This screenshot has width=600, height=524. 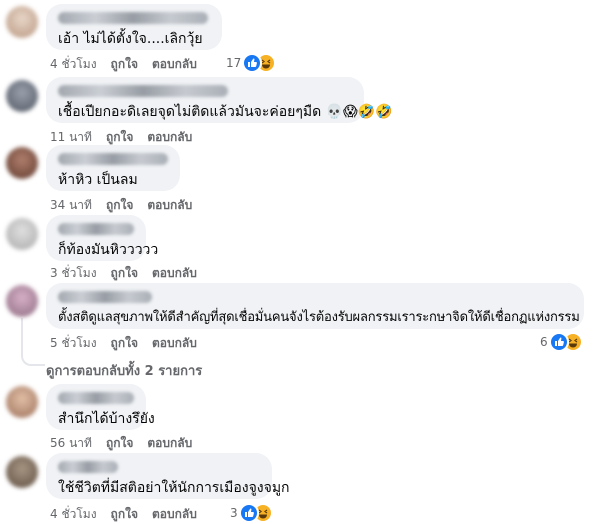 What do you see at coordinates (234, 513) in the screenshot?
I see `reaction-count: 3` at bounding box center [234, 513].